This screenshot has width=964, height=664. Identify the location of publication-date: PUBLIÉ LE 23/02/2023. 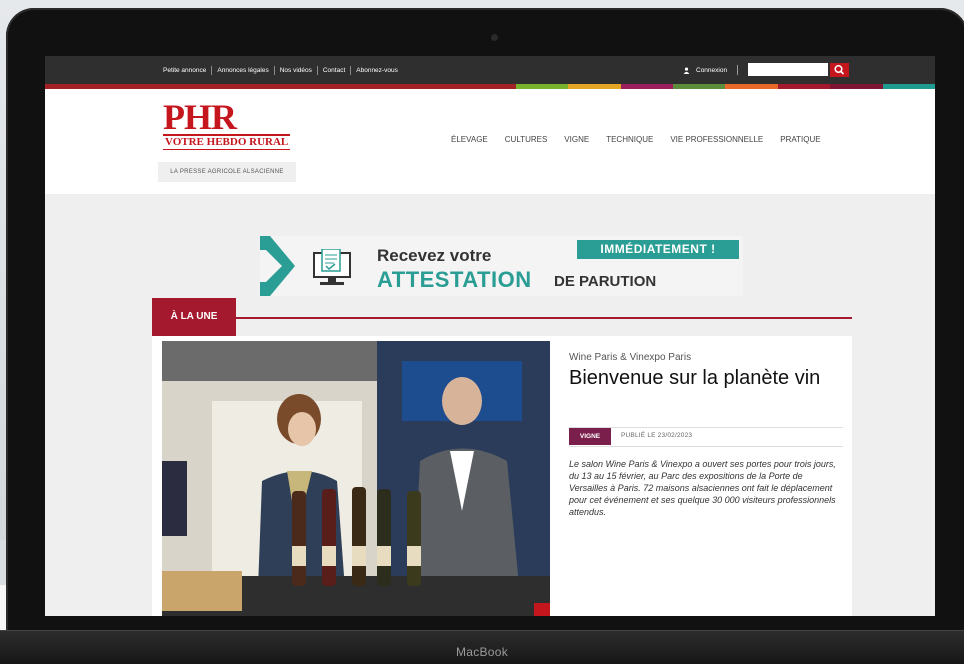
(657, 435).